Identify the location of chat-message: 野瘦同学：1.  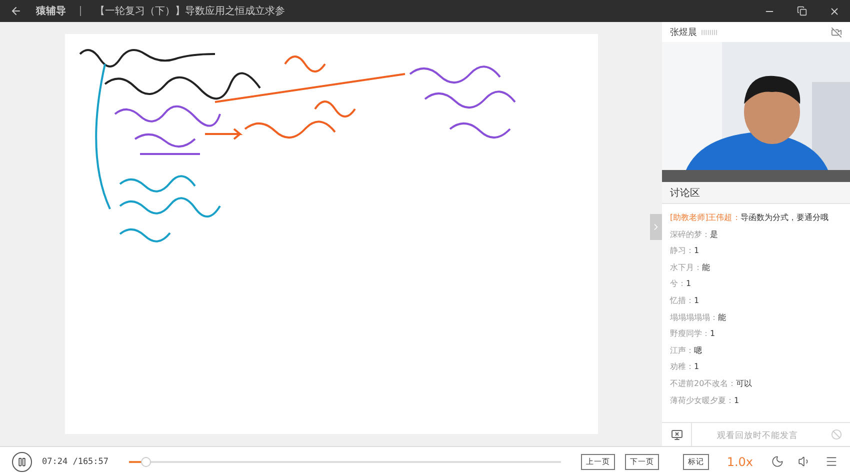
(693, 334).